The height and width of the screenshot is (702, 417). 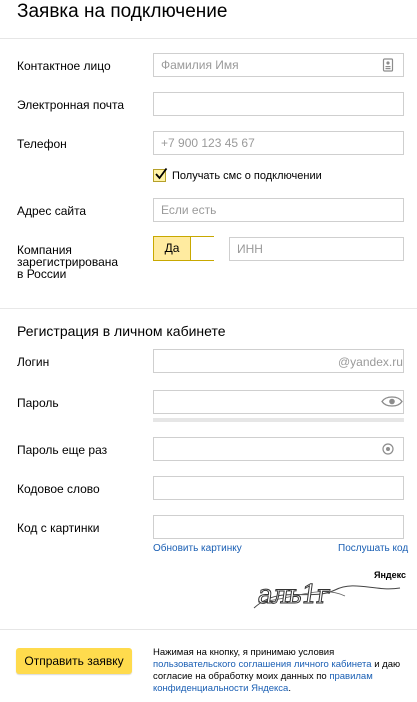 I want to click on listen-captcha-link: Послушать код, so click(x=373, y=548).